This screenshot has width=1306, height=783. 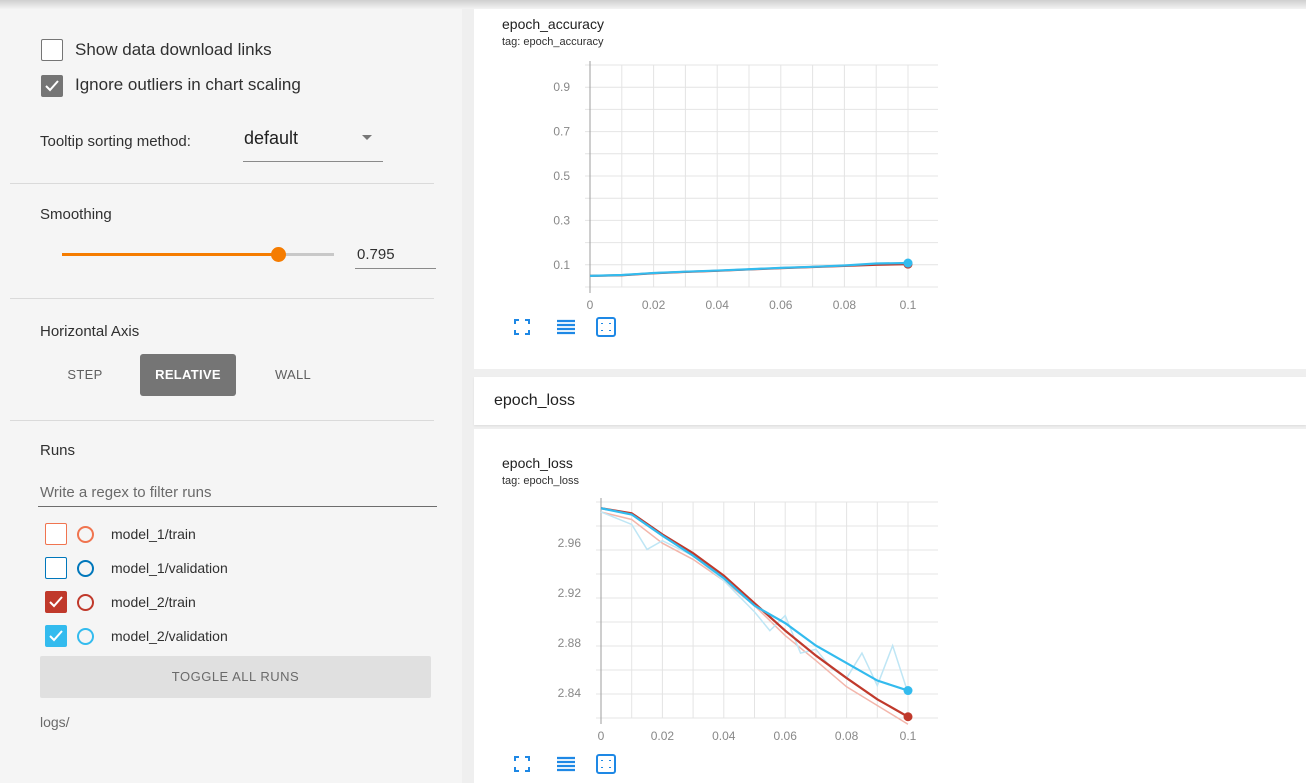 I want to click on smoothing-slider, so click(x=198, y=254).